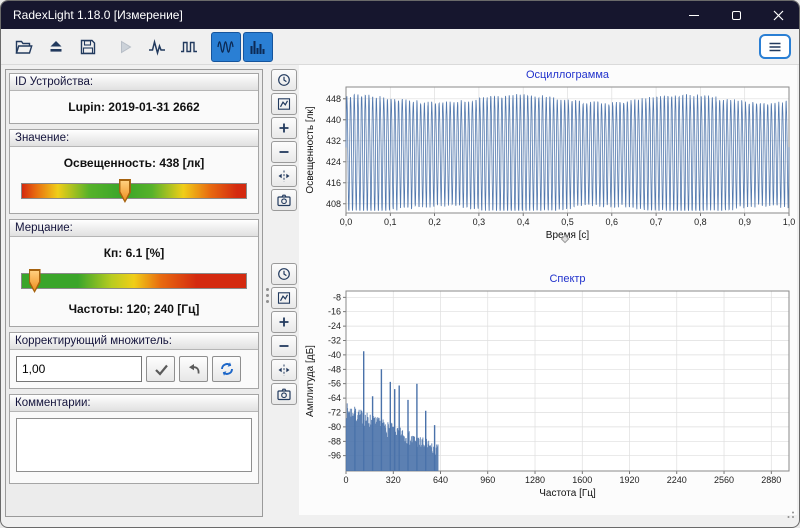  Describe the element at coordinates (34, 281) in the screenshot. I see `flicker-gauge-marker-icon` at that location.